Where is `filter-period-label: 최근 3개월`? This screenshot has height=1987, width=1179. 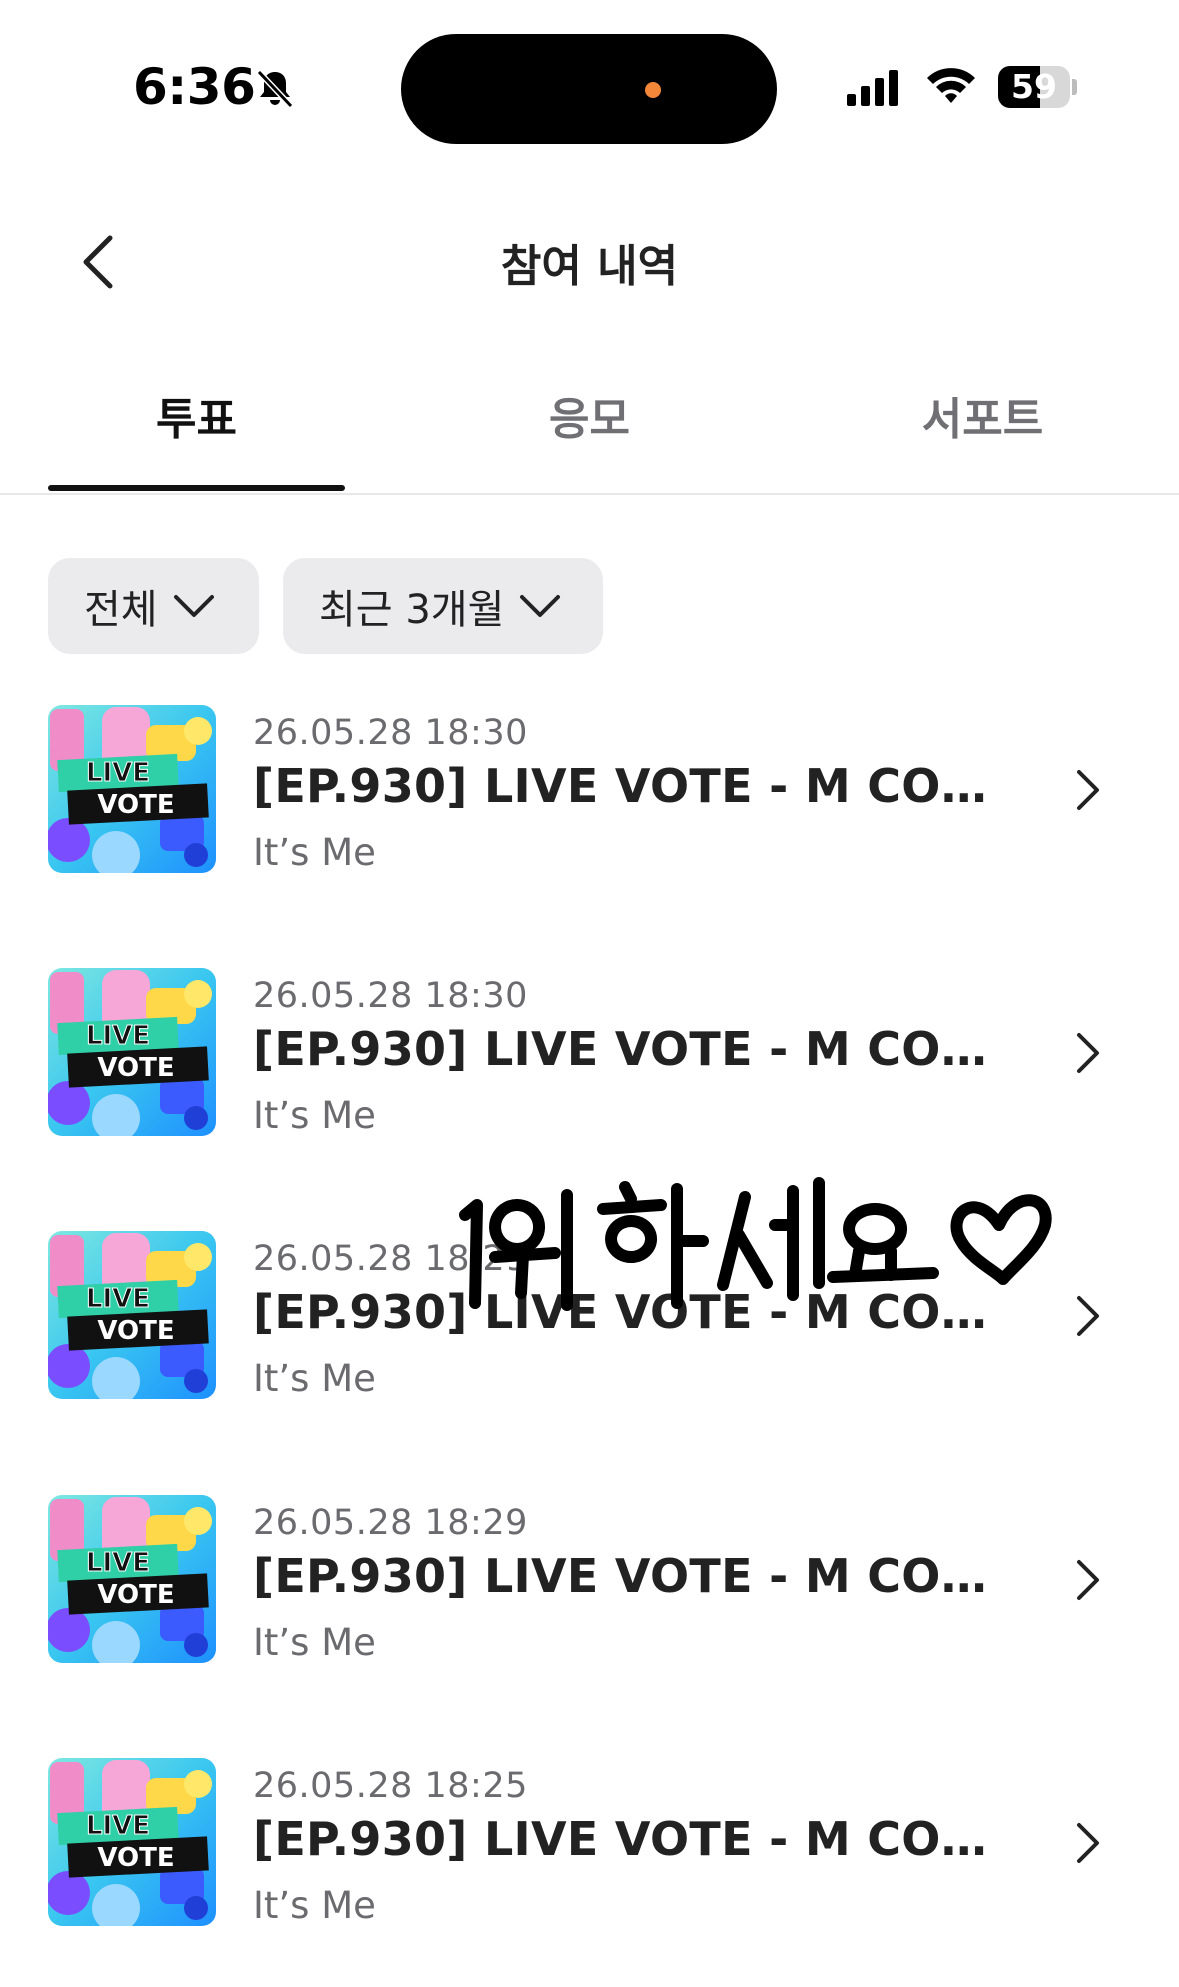 filter-period-label: 최근 3개월 is located at coordinates (412, 610).